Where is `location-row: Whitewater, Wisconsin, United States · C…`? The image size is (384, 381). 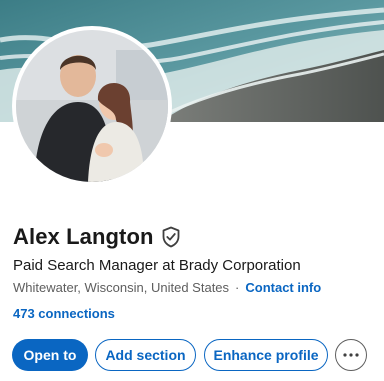 location-row: Whitewater, Wisconsin, United States · C… is located at coordinates (167, 287).